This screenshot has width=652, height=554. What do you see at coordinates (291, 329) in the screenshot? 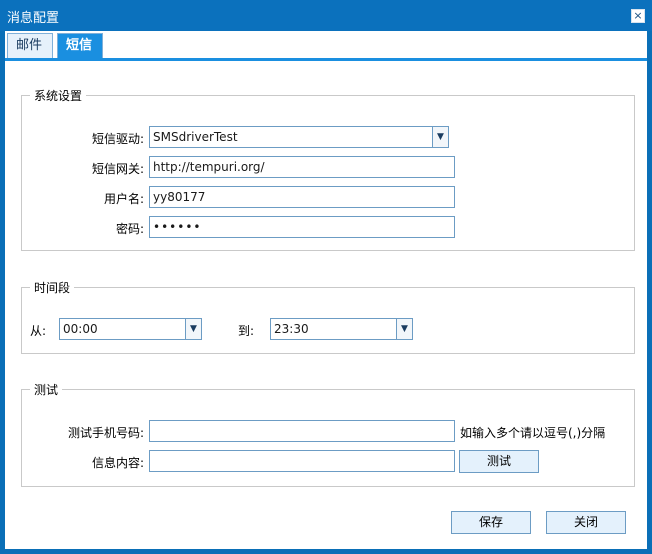
I see `to-select-value: 23:30` at bounding box center [291, 329].